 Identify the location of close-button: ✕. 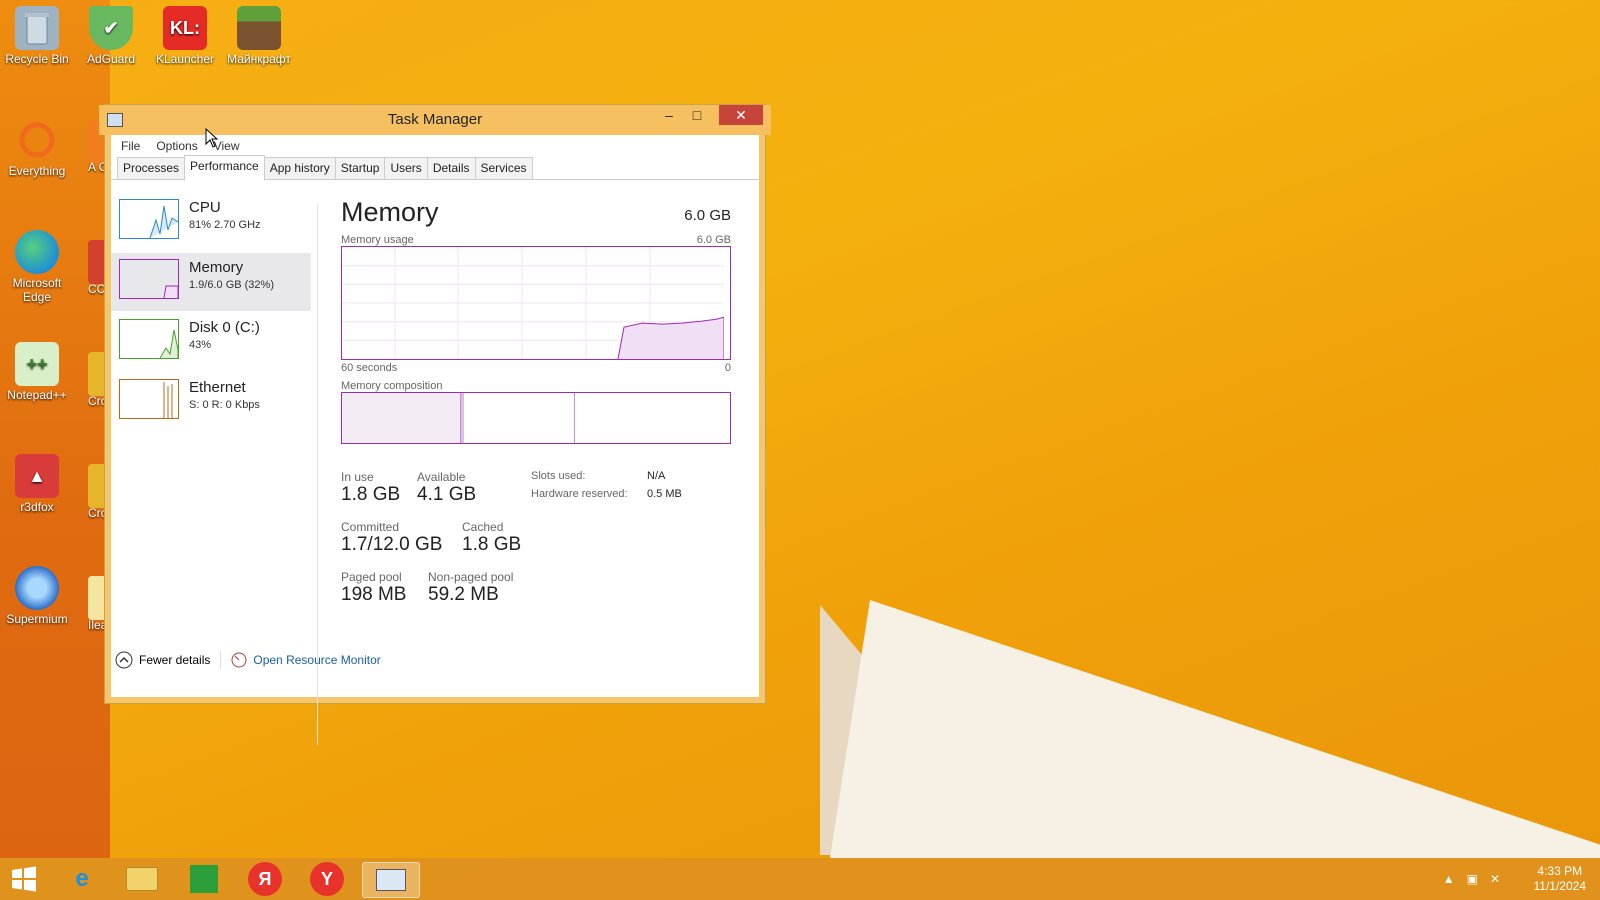
(741, 115).